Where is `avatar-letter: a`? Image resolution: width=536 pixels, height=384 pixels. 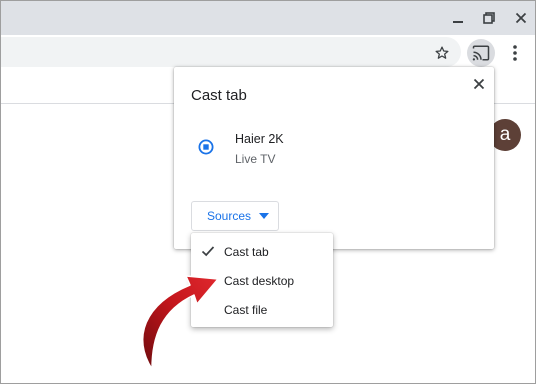
avatar-letter: a is located at coordinates (505, 134).